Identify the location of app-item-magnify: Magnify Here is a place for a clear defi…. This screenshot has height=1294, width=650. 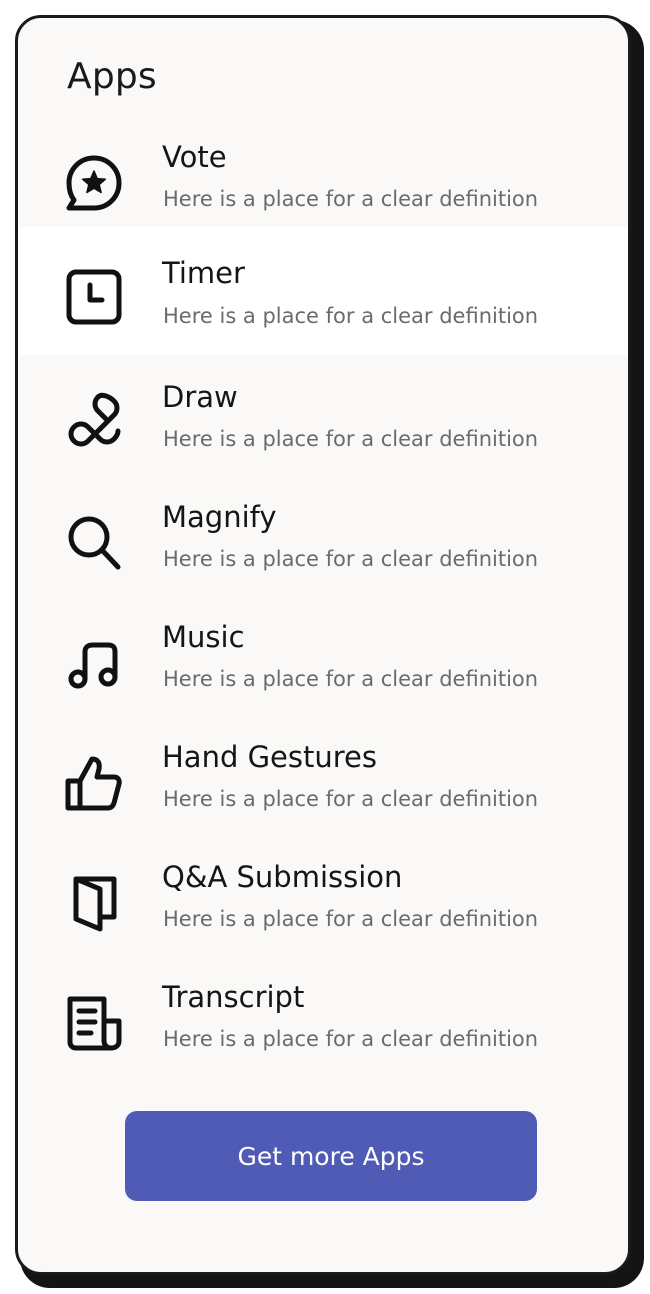
(323, 544).